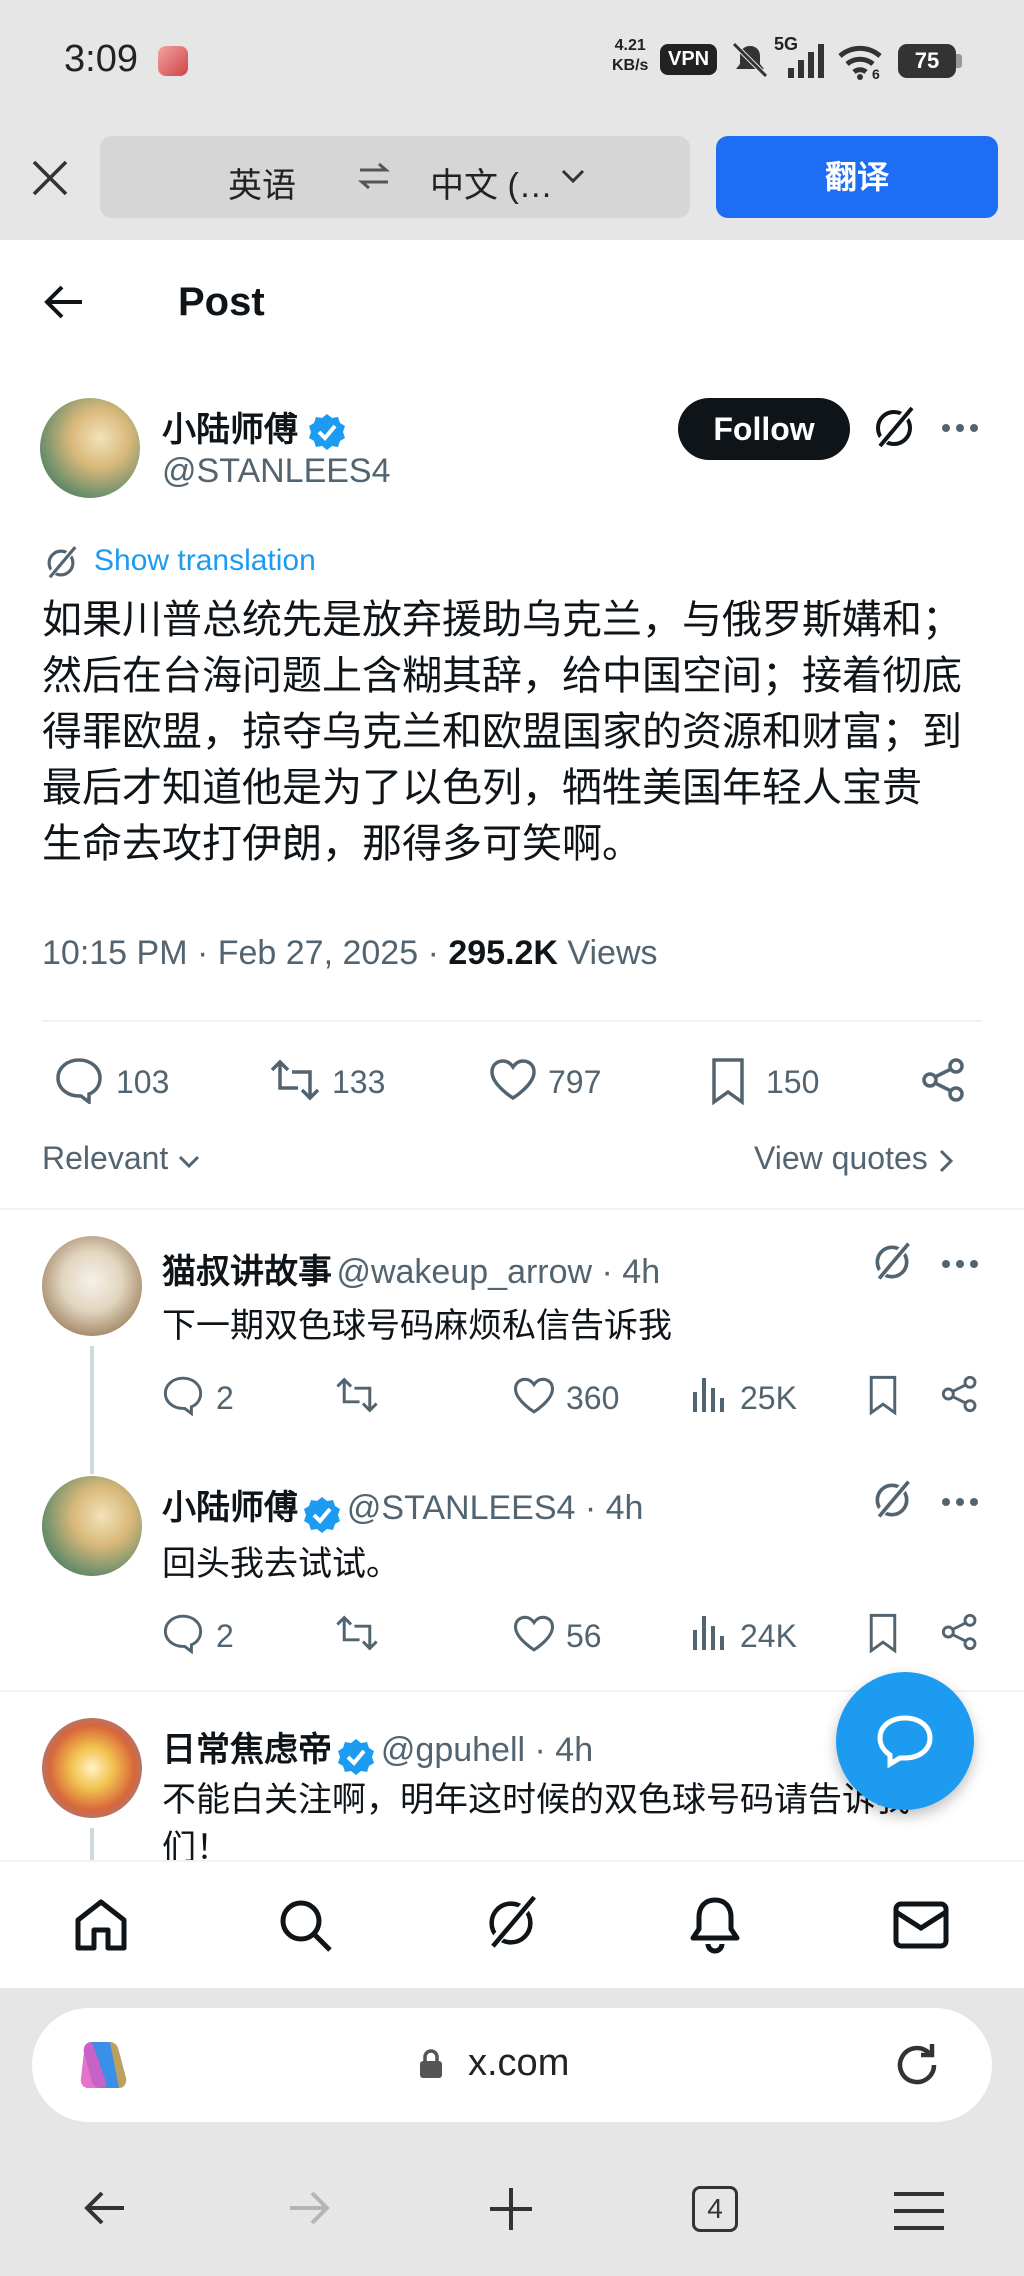  What do you see at coordinates (90, 448) in the screenshot?
I see `author-avatar` at bounding box center [90, 448].